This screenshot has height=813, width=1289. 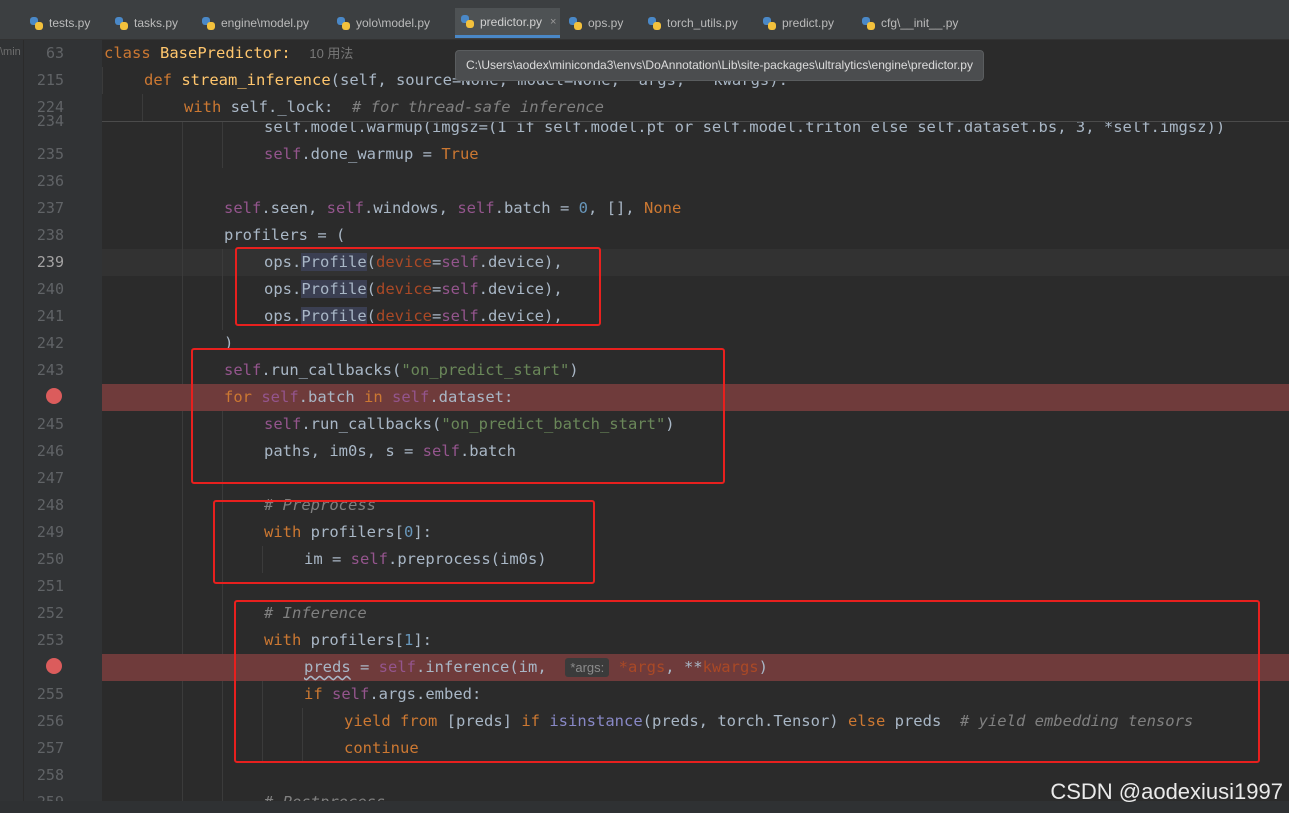 I want to click on tab-label: yolo\model.py, so click(x=393, y=23).